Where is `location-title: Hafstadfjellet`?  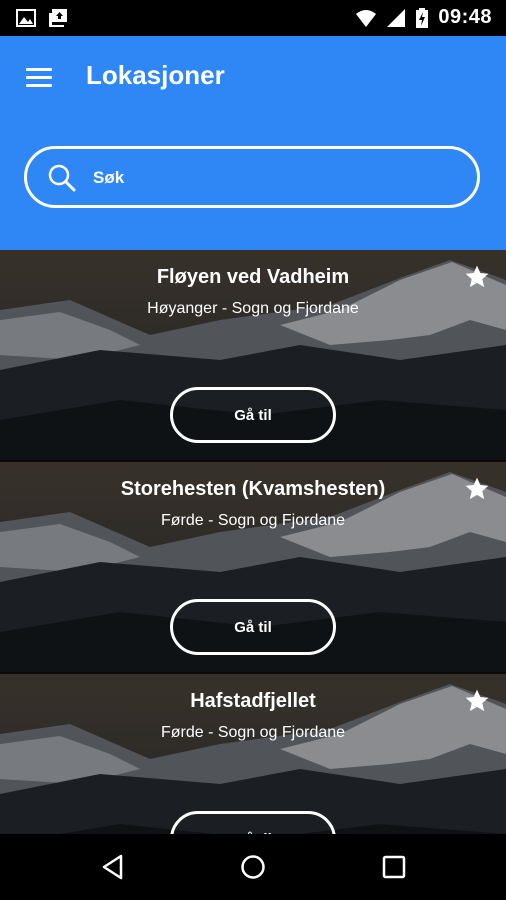 location-title: Hafstadfjellet is located at coordinates (253, 701).